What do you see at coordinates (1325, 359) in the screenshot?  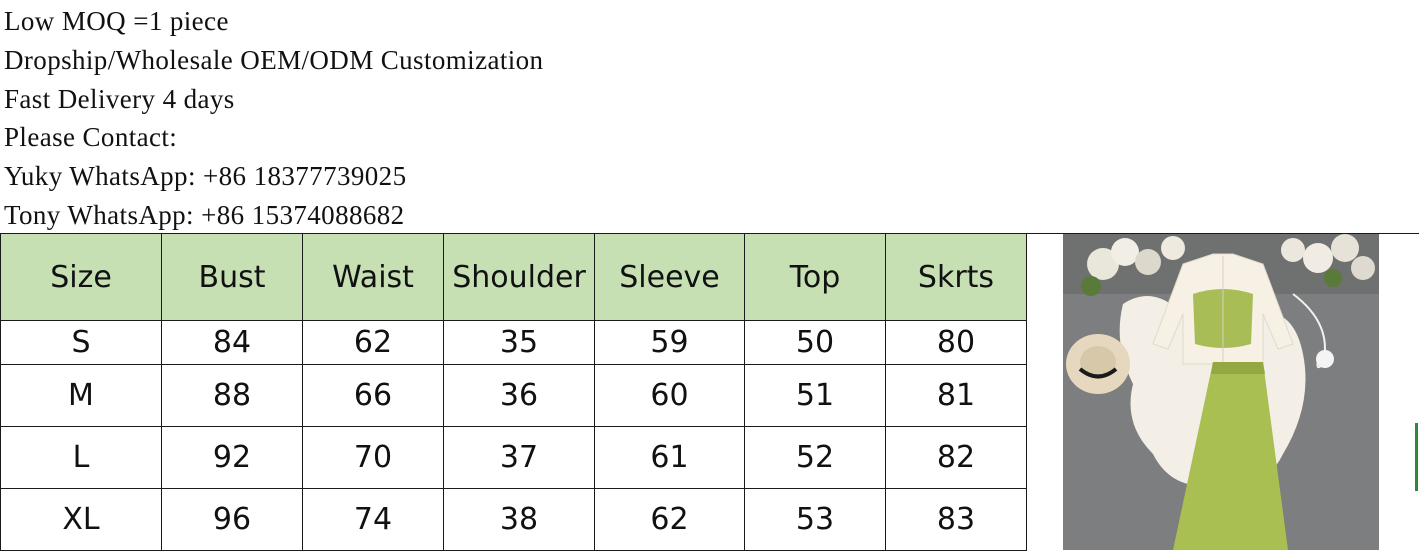 I see `flower-pendant` at bounding box center [1325, 359].